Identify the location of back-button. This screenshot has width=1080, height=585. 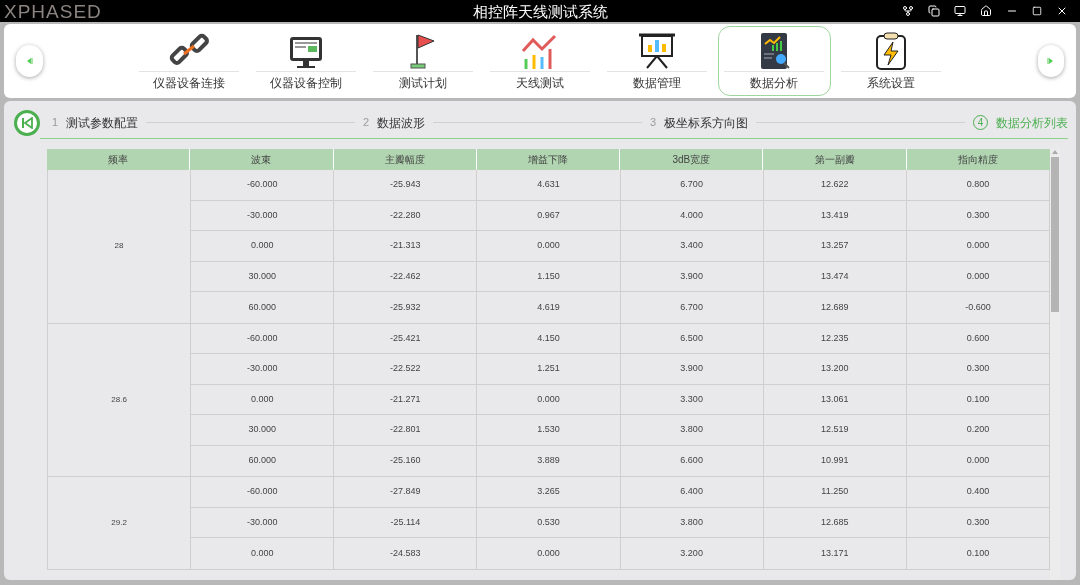
(27, 123).